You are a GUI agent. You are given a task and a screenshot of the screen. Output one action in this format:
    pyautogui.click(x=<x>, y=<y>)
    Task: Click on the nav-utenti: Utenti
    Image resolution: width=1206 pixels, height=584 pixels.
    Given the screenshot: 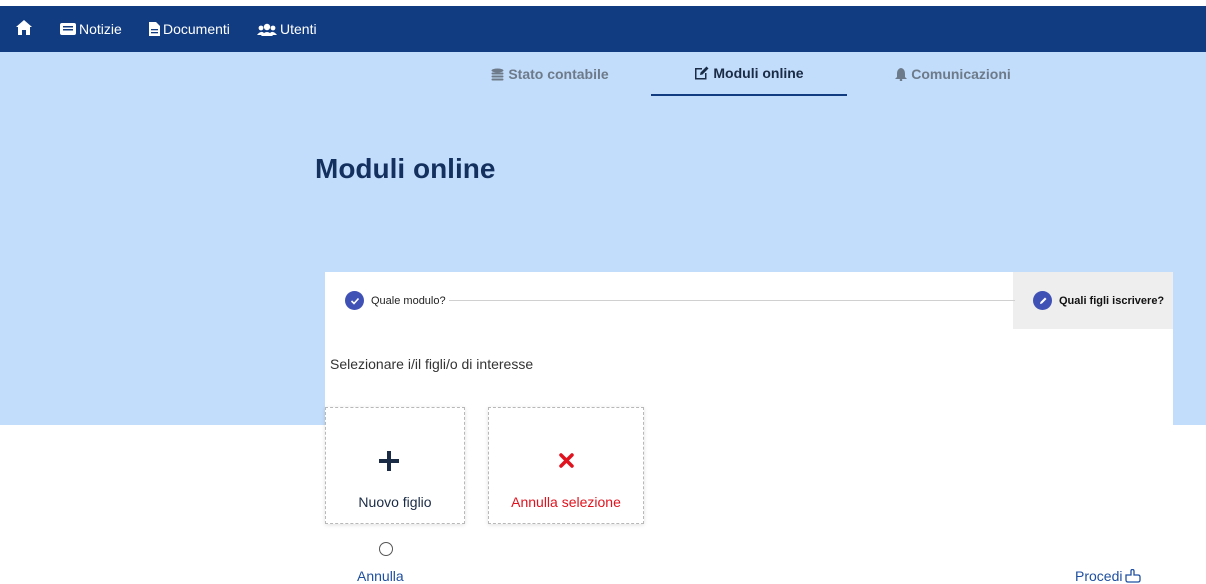 What is the action you would take?
    pyautogui.click(x=287, y=29)
    